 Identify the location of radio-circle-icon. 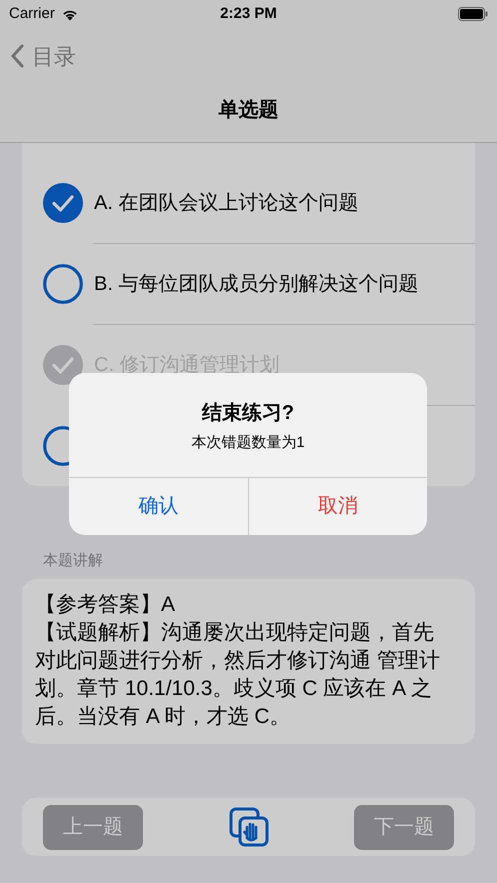
(63, 284).